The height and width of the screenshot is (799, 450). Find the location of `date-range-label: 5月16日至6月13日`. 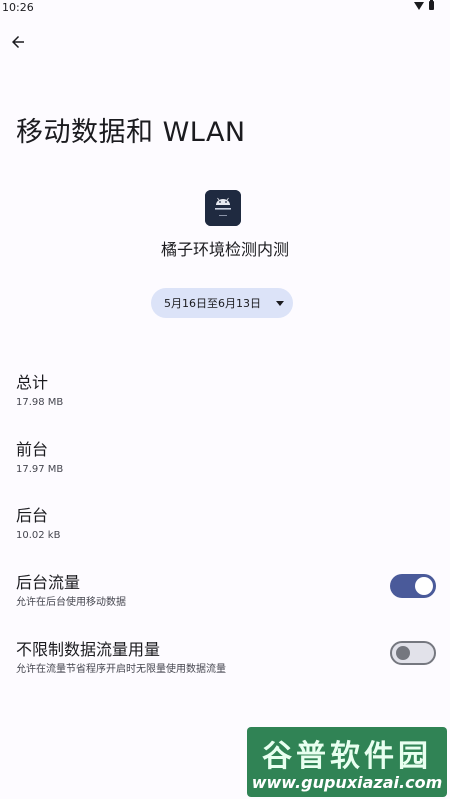

date-range-label: 5月16日至6月13日 is located at coordinates (212, 303).